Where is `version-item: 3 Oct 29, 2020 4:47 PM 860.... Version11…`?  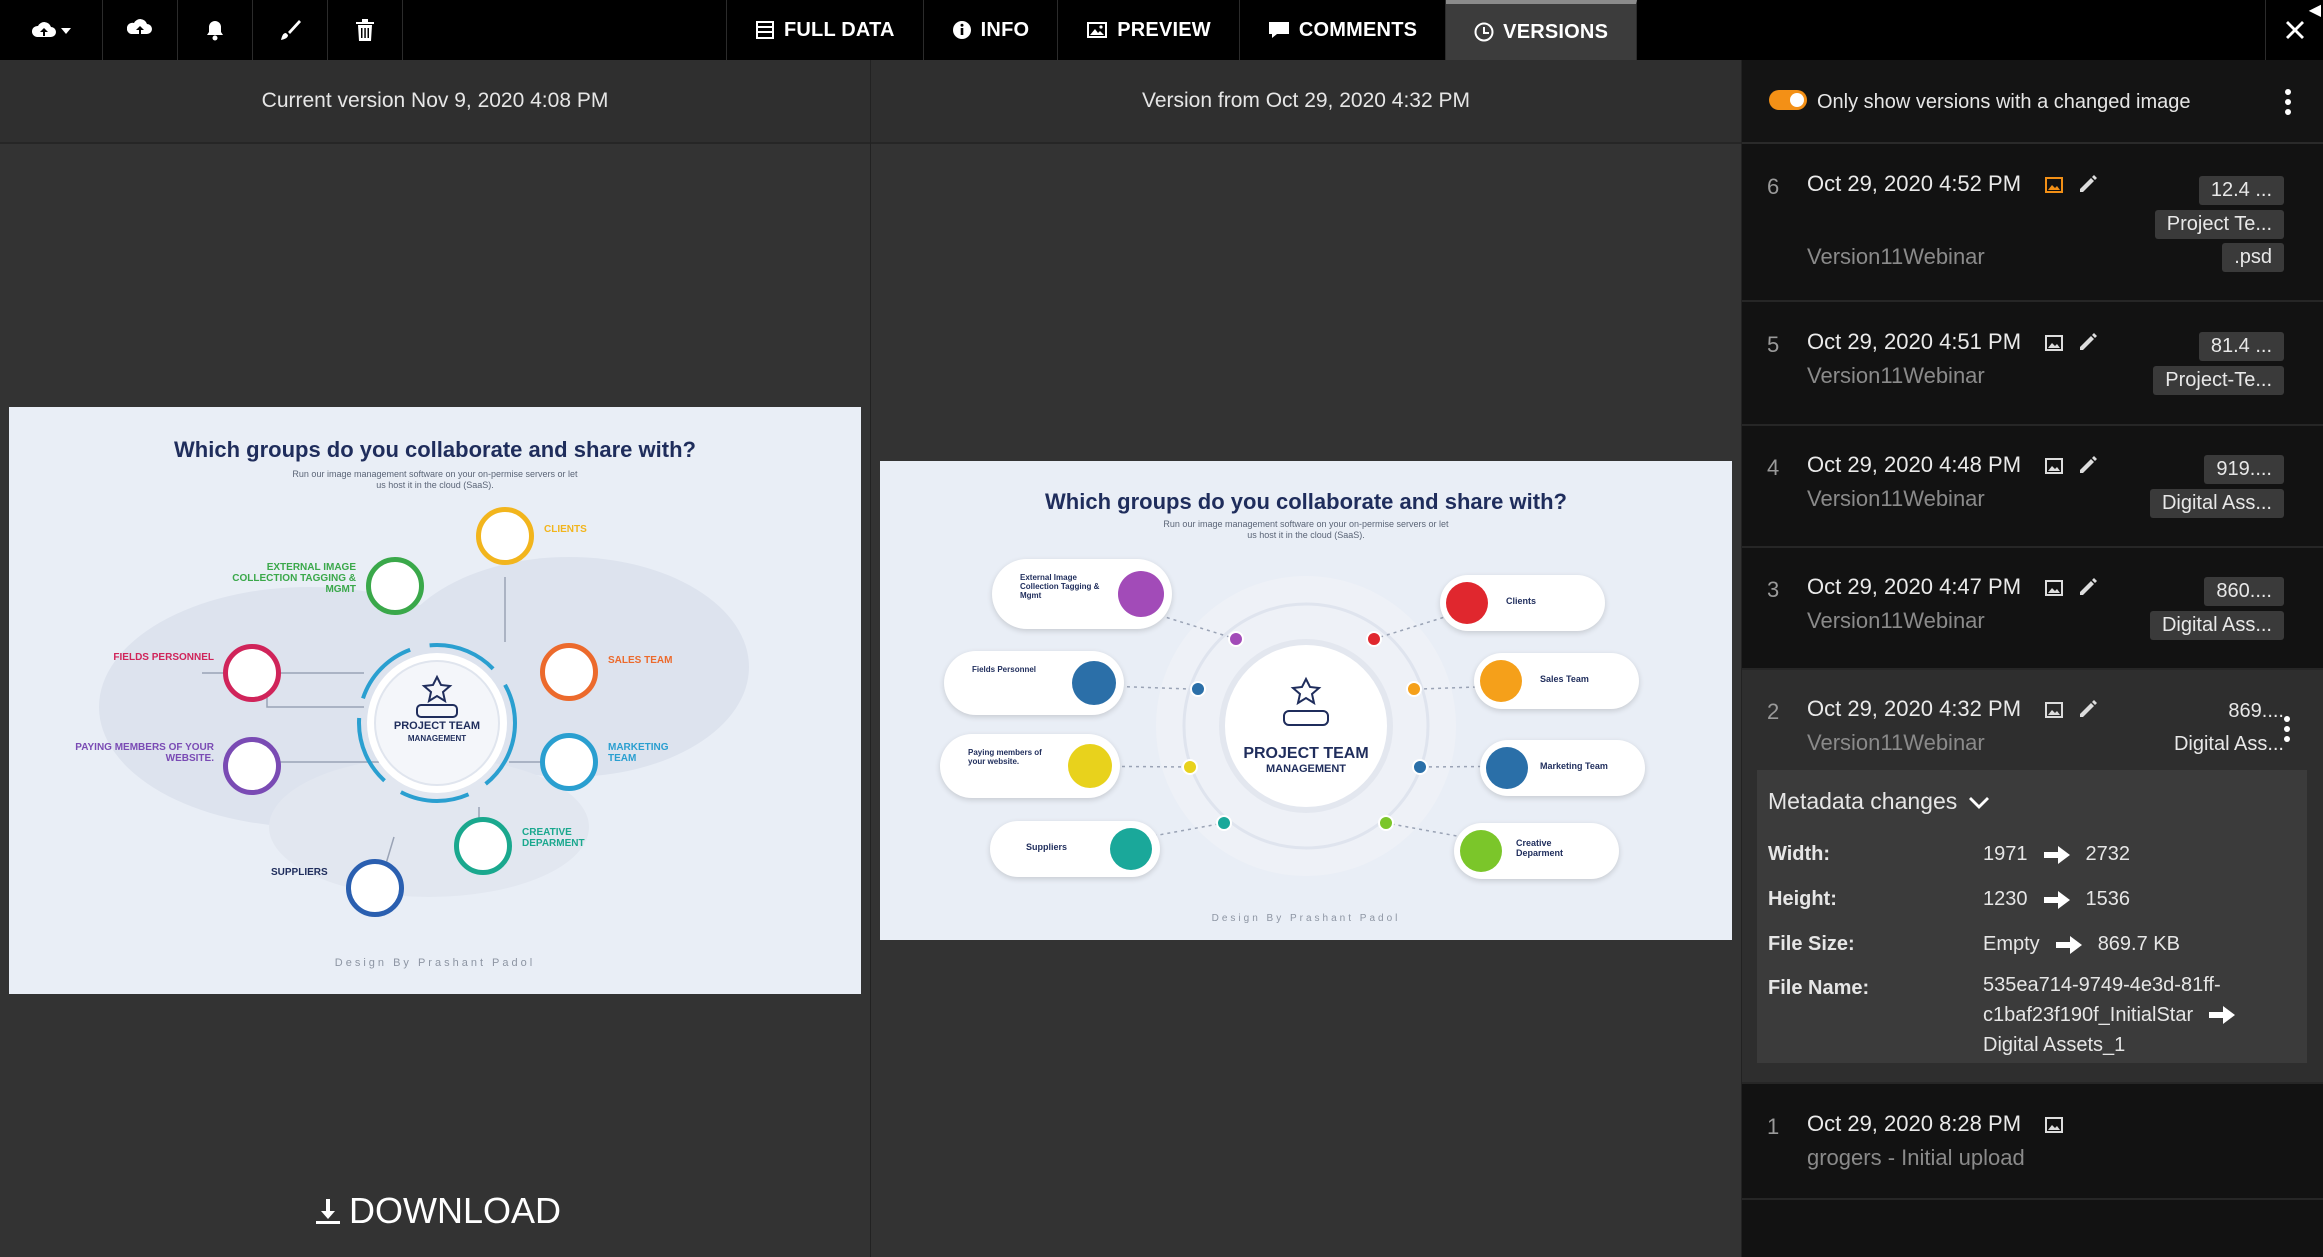
version-item: 3 Oct 29, 2020 4:47 PM 860.... Version11… is located at coordinates (2032, 609).